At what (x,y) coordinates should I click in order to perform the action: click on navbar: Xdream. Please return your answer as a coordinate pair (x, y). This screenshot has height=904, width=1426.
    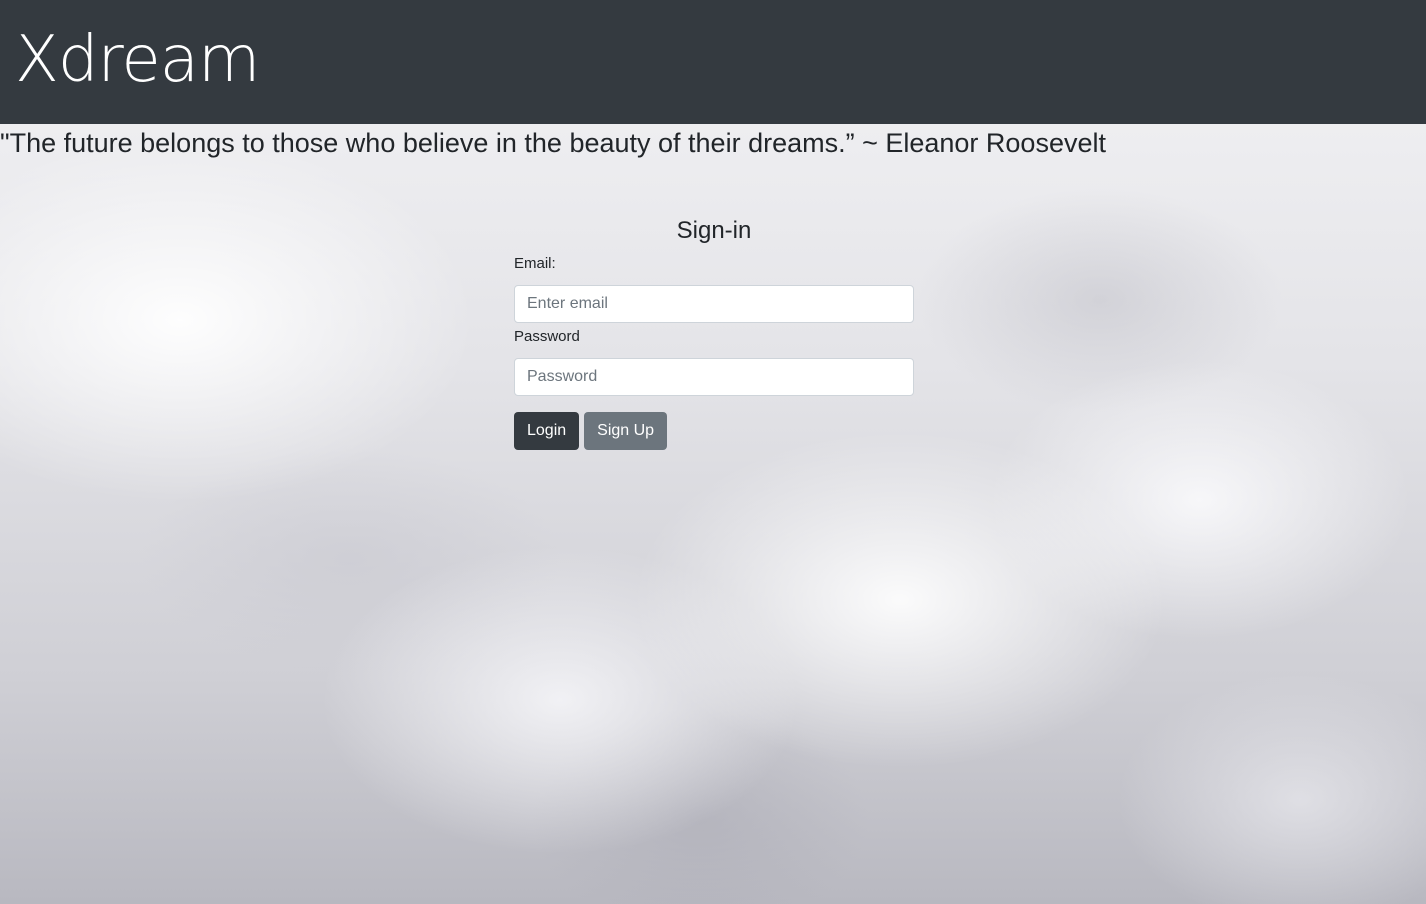
    Looking at the image, I should click on (713, 62).